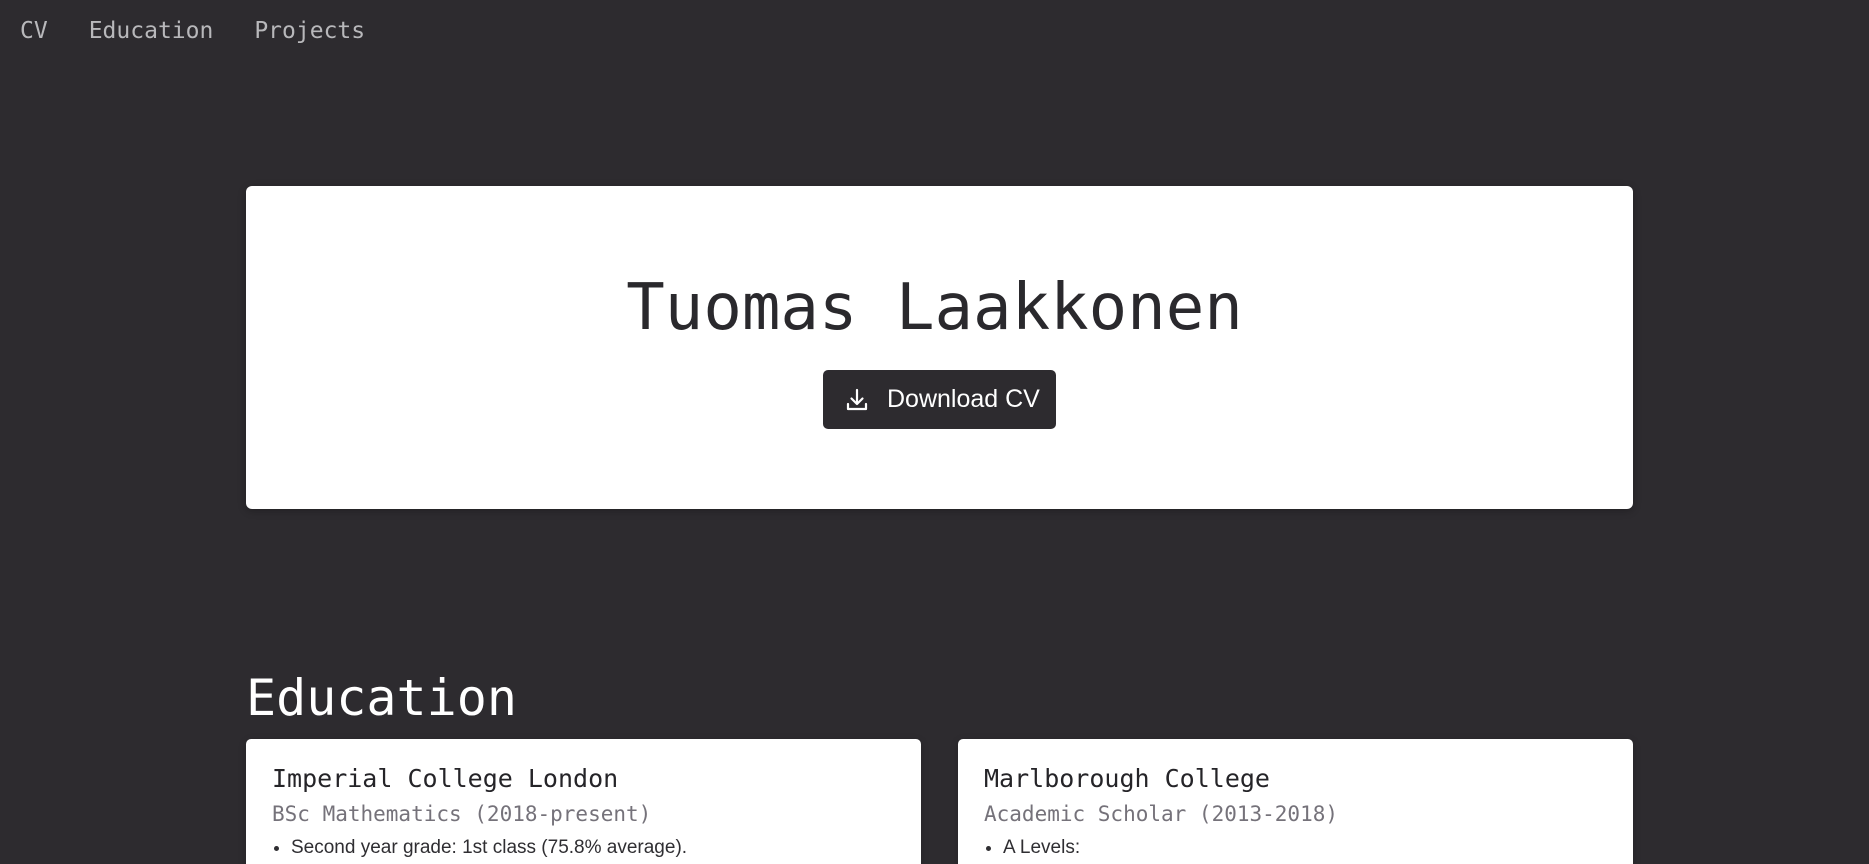 This screenshot has height=864, width=1869. I want to click on top-navigation: CV Education Projects, so click(192, 31).